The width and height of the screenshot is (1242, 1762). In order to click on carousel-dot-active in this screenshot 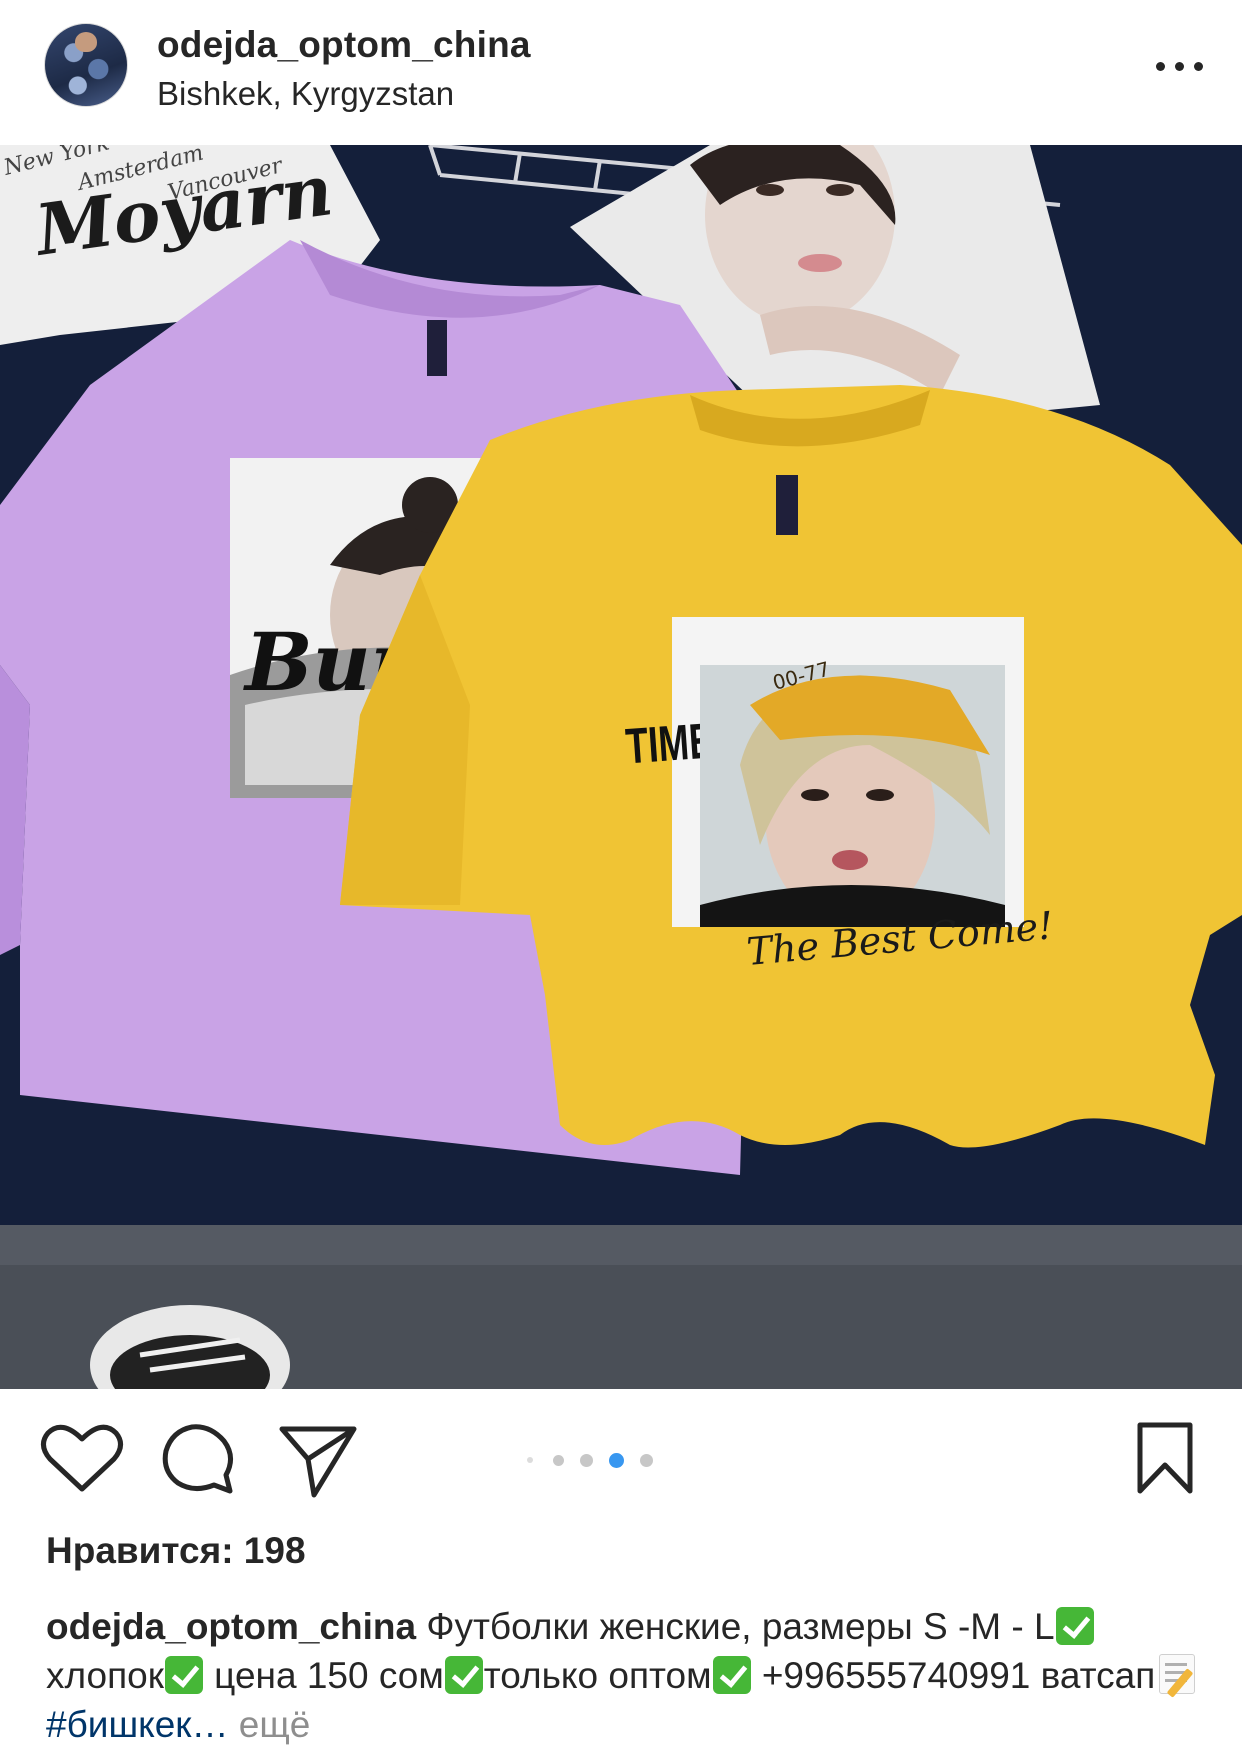, I will do `click(616, 1460)`.